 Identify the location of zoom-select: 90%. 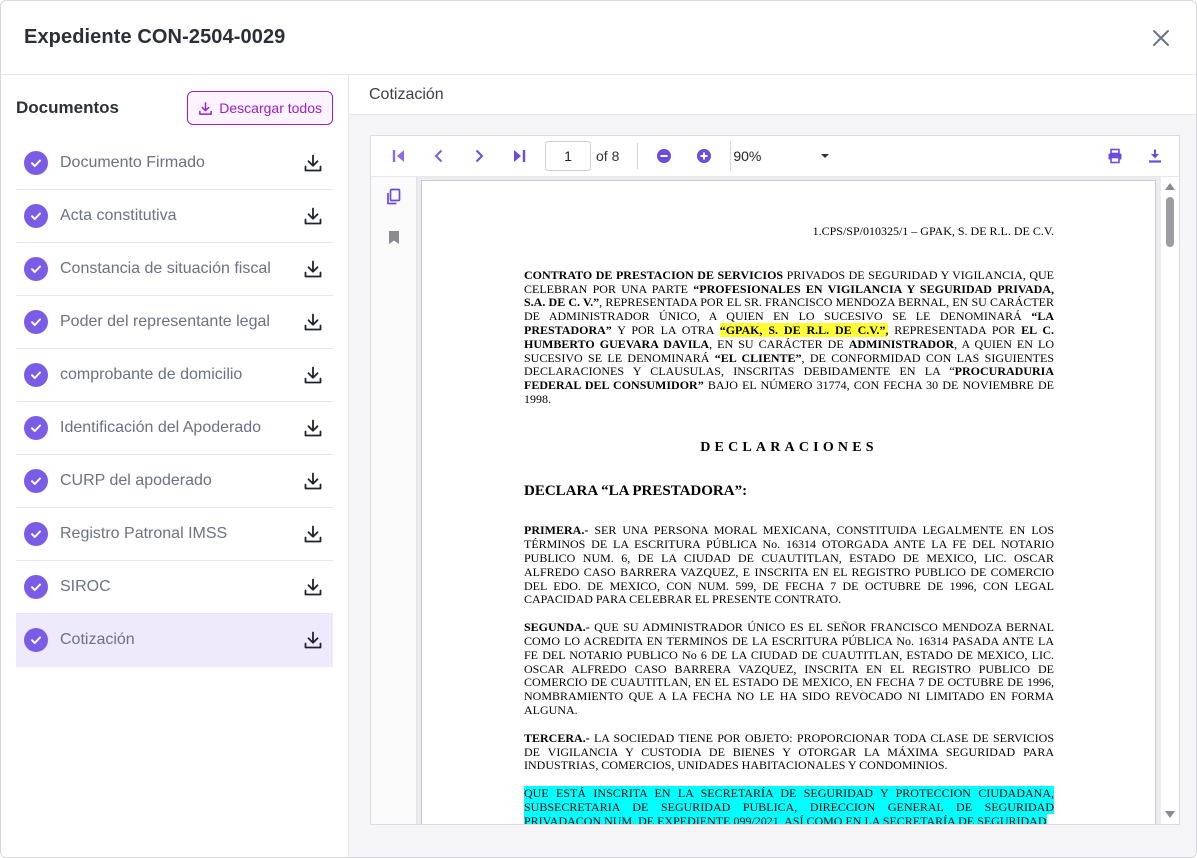
(780, 156).